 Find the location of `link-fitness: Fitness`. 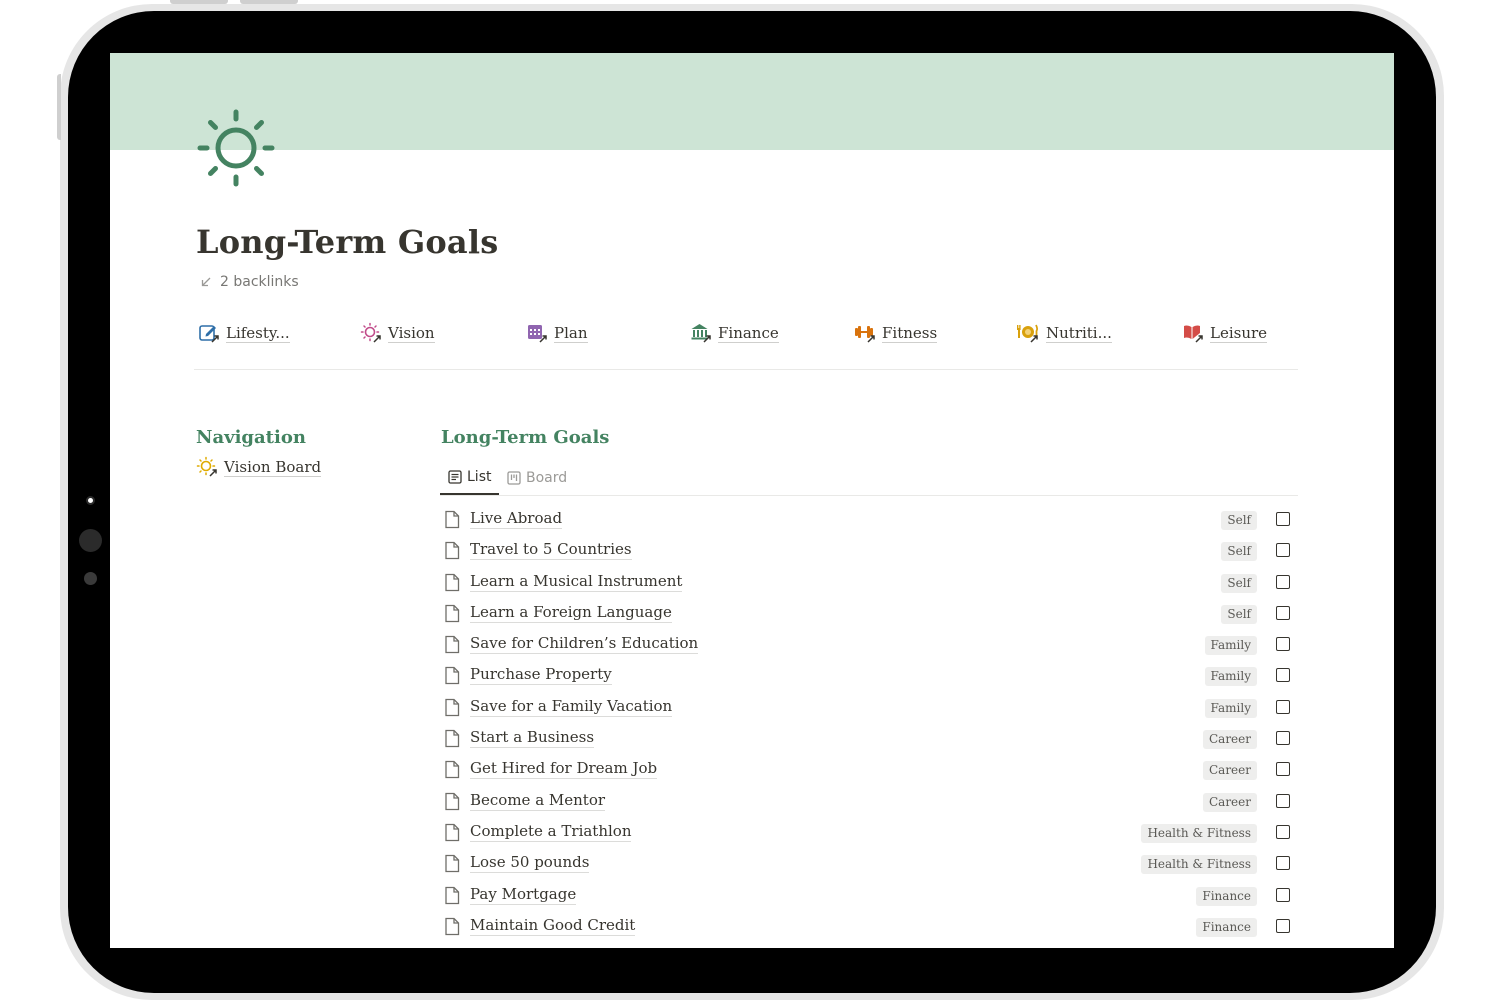

link-fitness: Fitness is located at coordinates (896, 333).